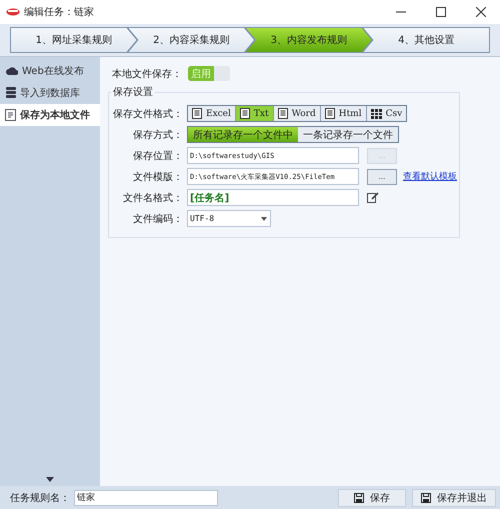 The image size is (500, 509). Describe the element at coordinates (40, 498) in the screenshot. I see `field-label: 任务规则名：` at that location.